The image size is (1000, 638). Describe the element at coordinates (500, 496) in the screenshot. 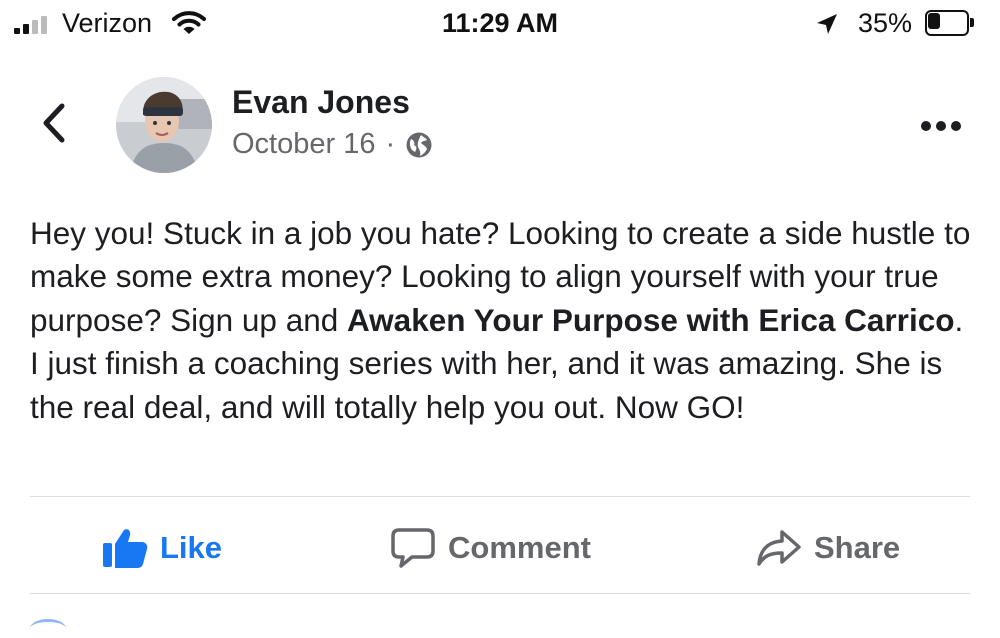

I see `divider-top` at that location.